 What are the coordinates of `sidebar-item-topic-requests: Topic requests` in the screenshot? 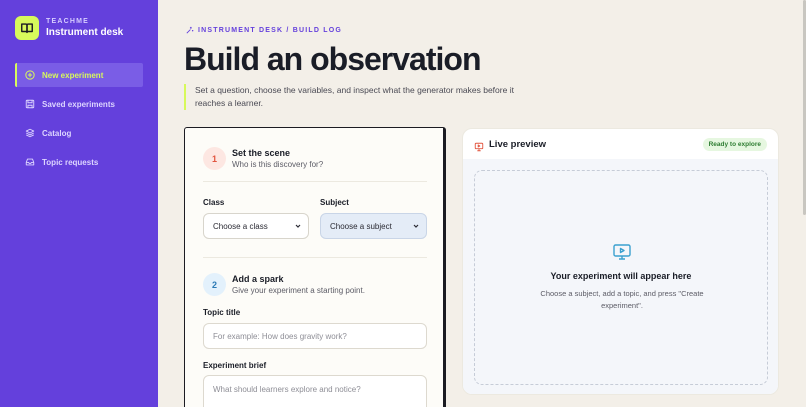 It's located at (79, 162).